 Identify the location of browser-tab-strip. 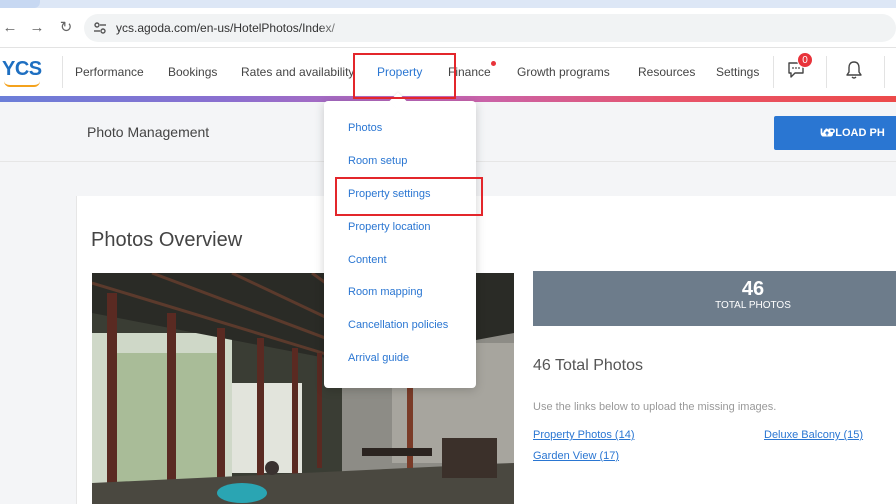
(448, 4).